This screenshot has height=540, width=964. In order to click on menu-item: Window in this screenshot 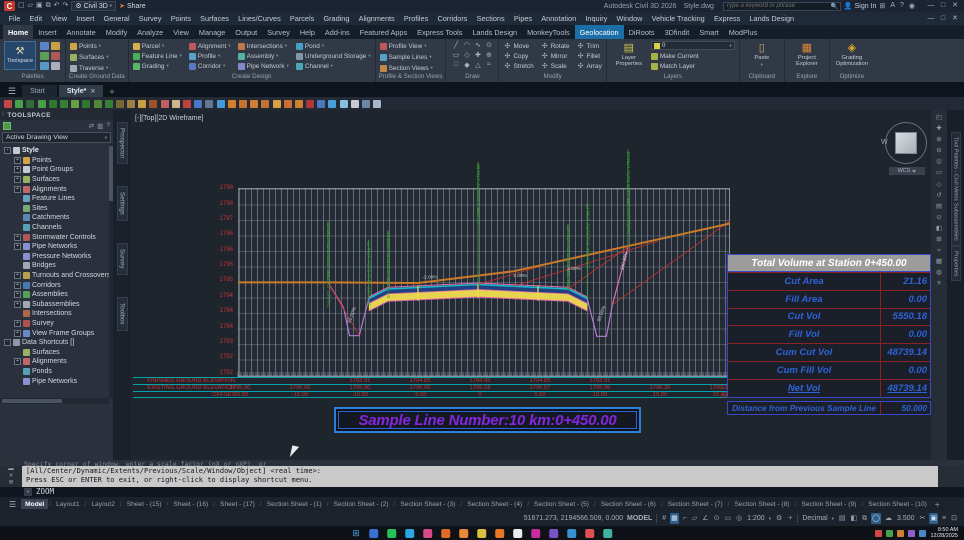, I will do `click(629, 18)`.